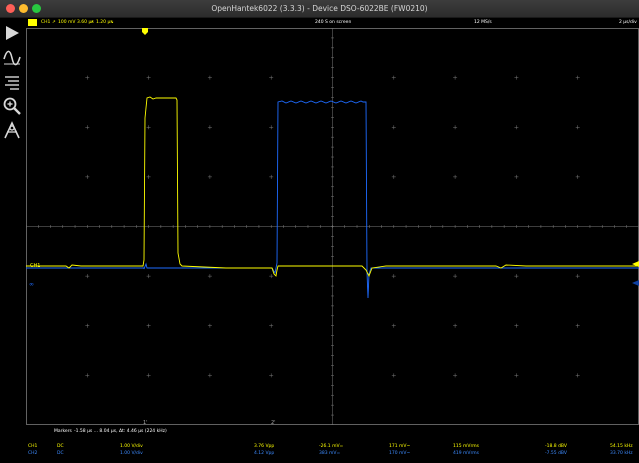  Describe the element at coordinates (63, 431) in the screenshot. I see `markers-label: Markers` at that location.